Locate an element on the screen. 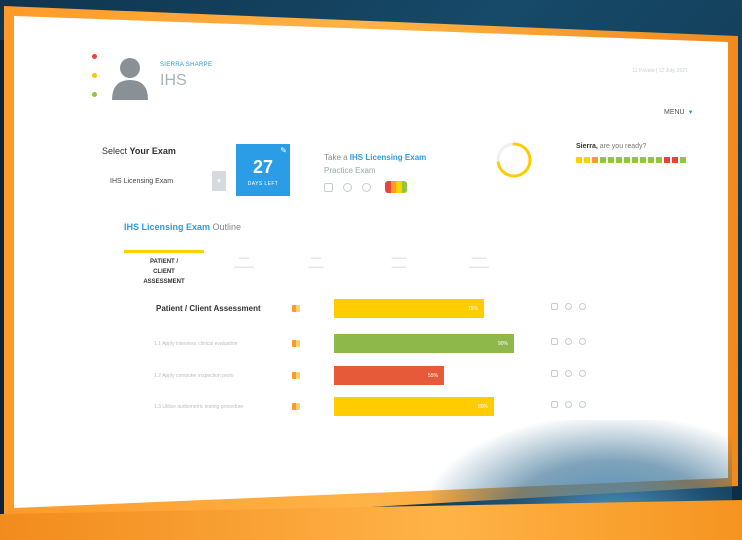  outline-row-name: 1.1 Apply interview, clinical evaluation is located at coordinates (195, 344).